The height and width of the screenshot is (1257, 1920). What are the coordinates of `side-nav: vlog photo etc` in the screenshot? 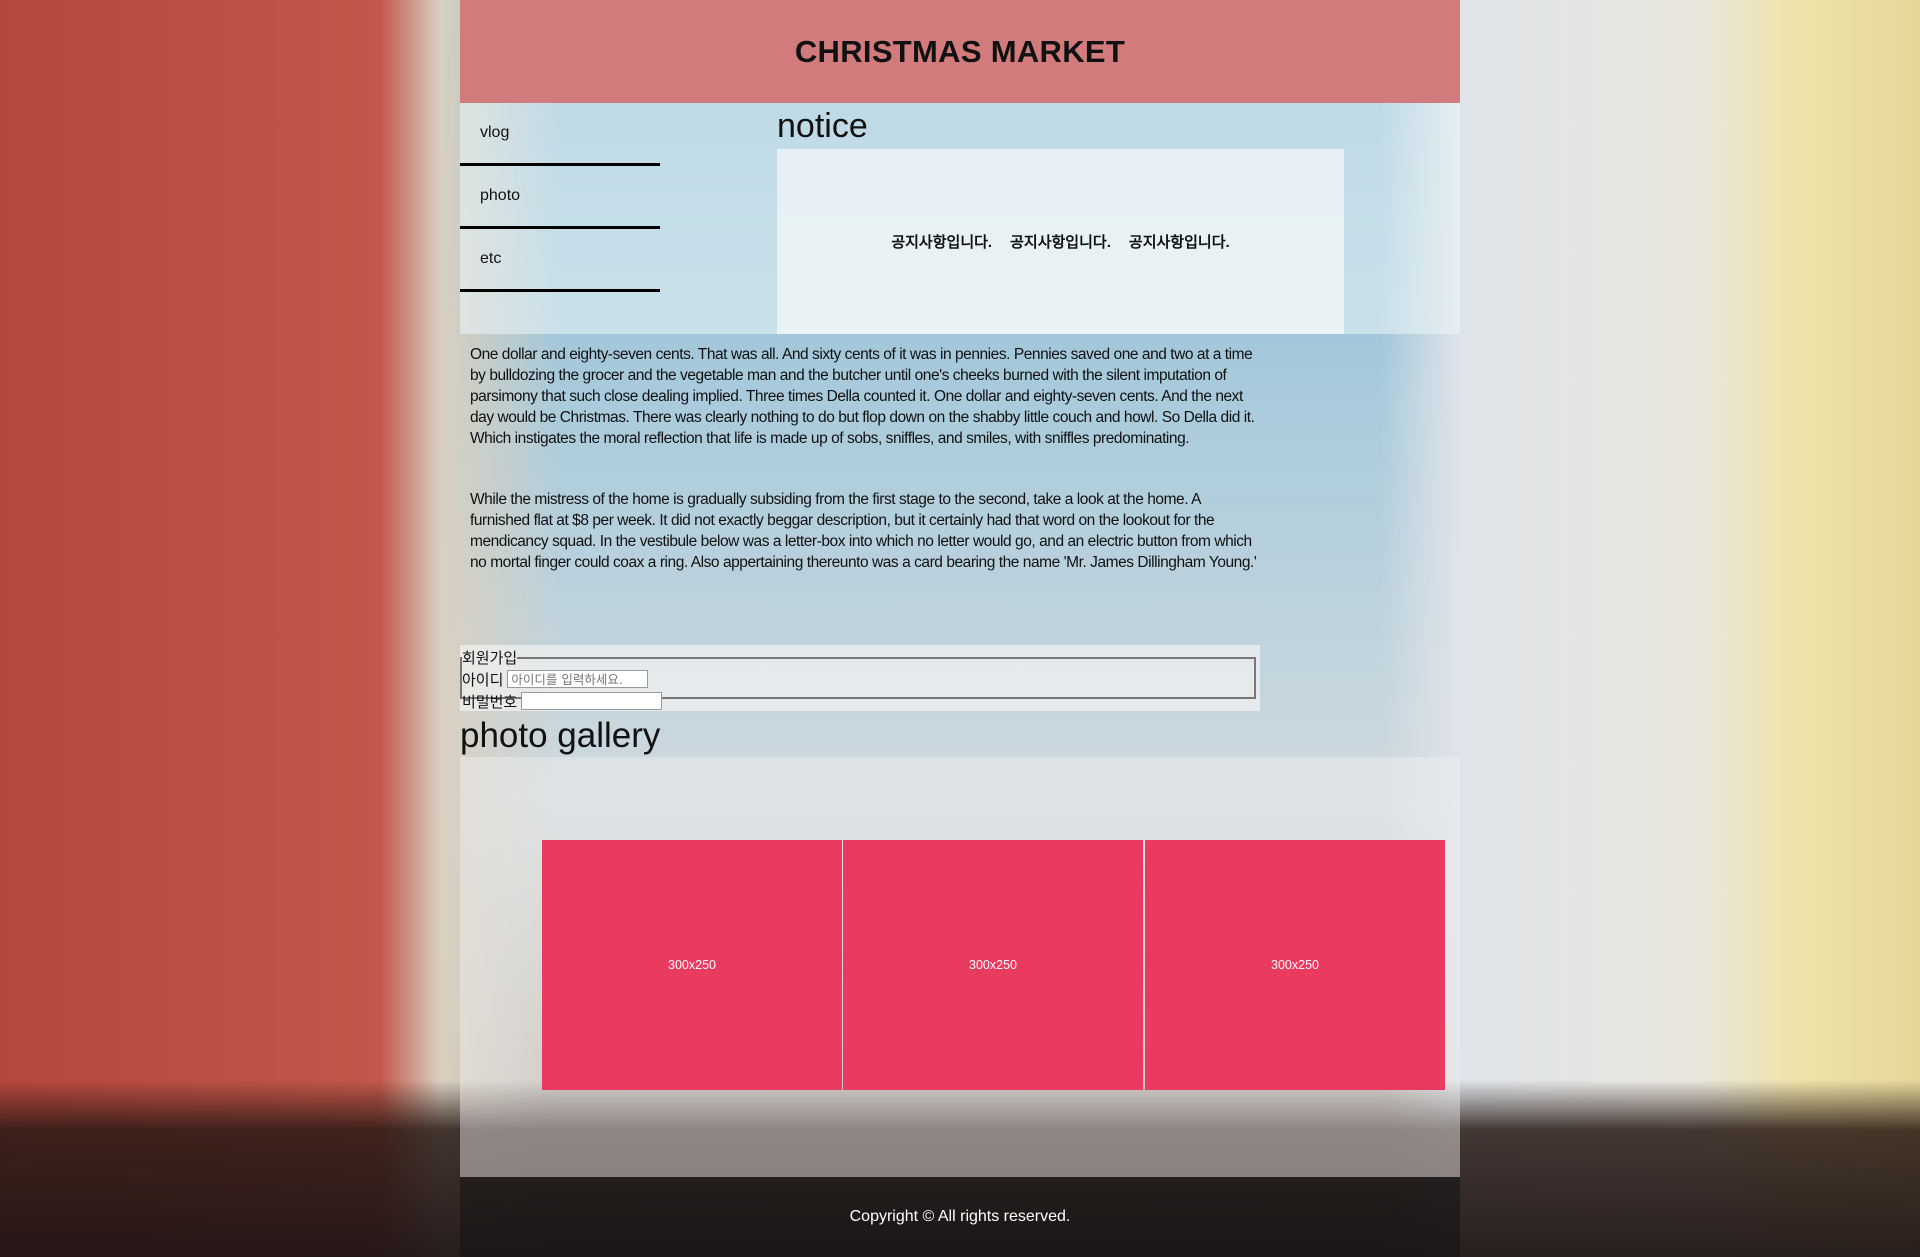 It's located at (560, 197).